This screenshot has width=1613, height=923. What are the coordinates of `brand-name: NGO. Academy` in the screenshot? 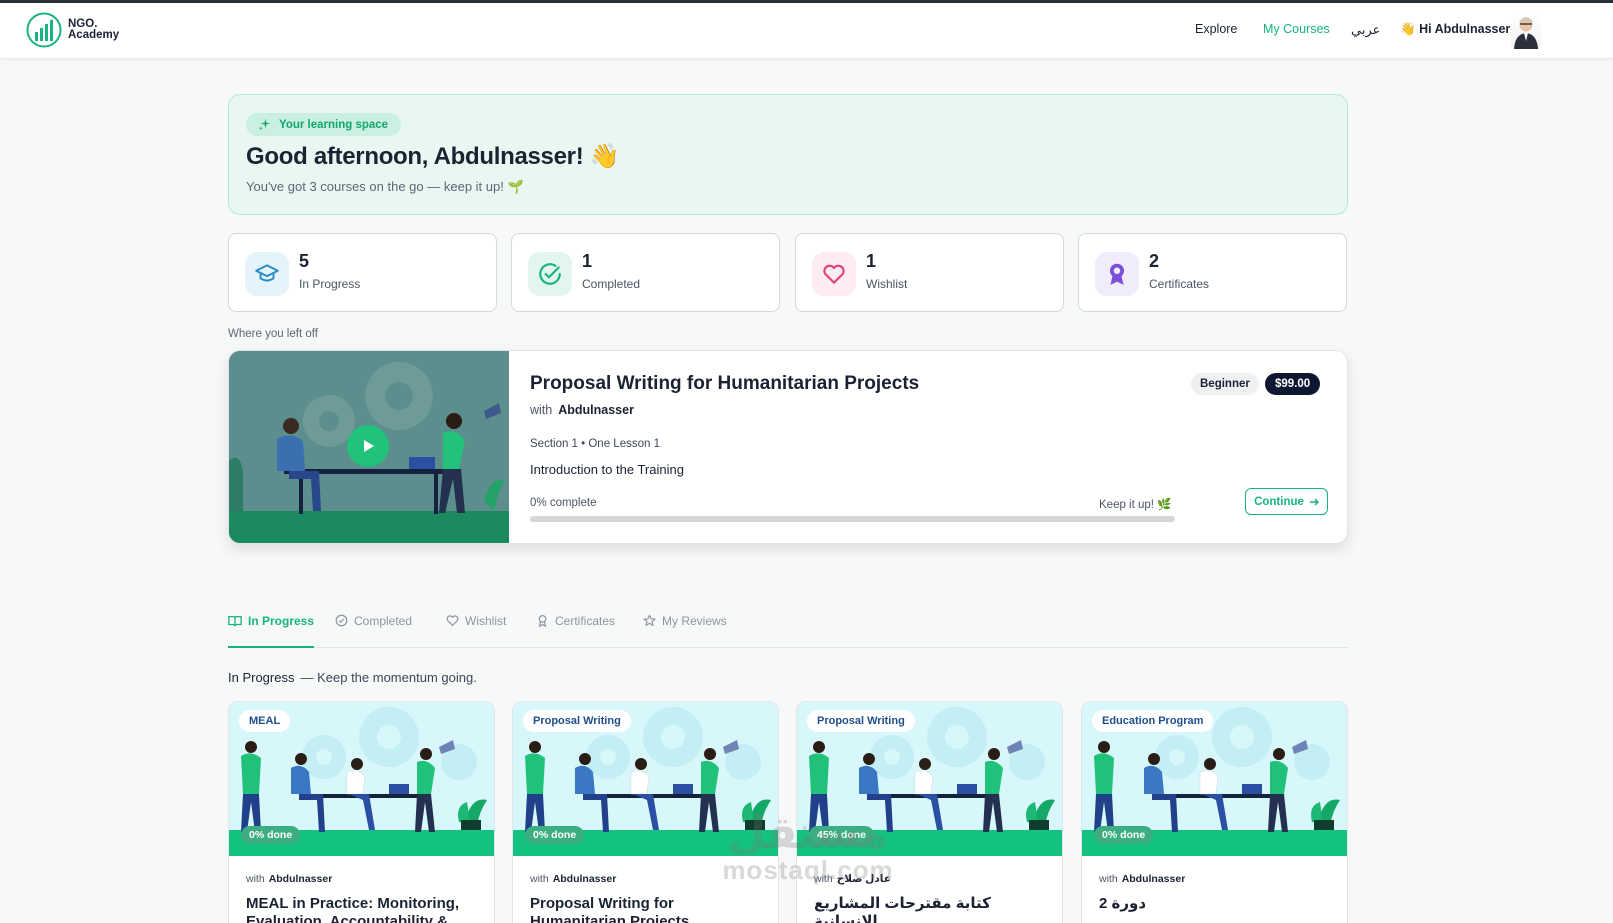 It's located at (94, 29).